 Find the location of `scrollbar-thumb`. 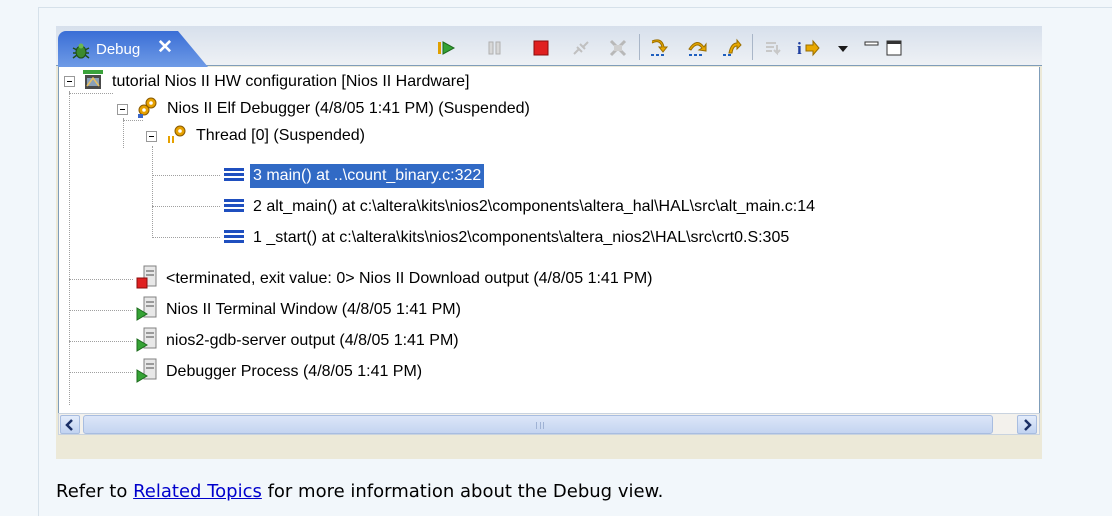

scrollbar-thumb is located at coordinates (538, 424).